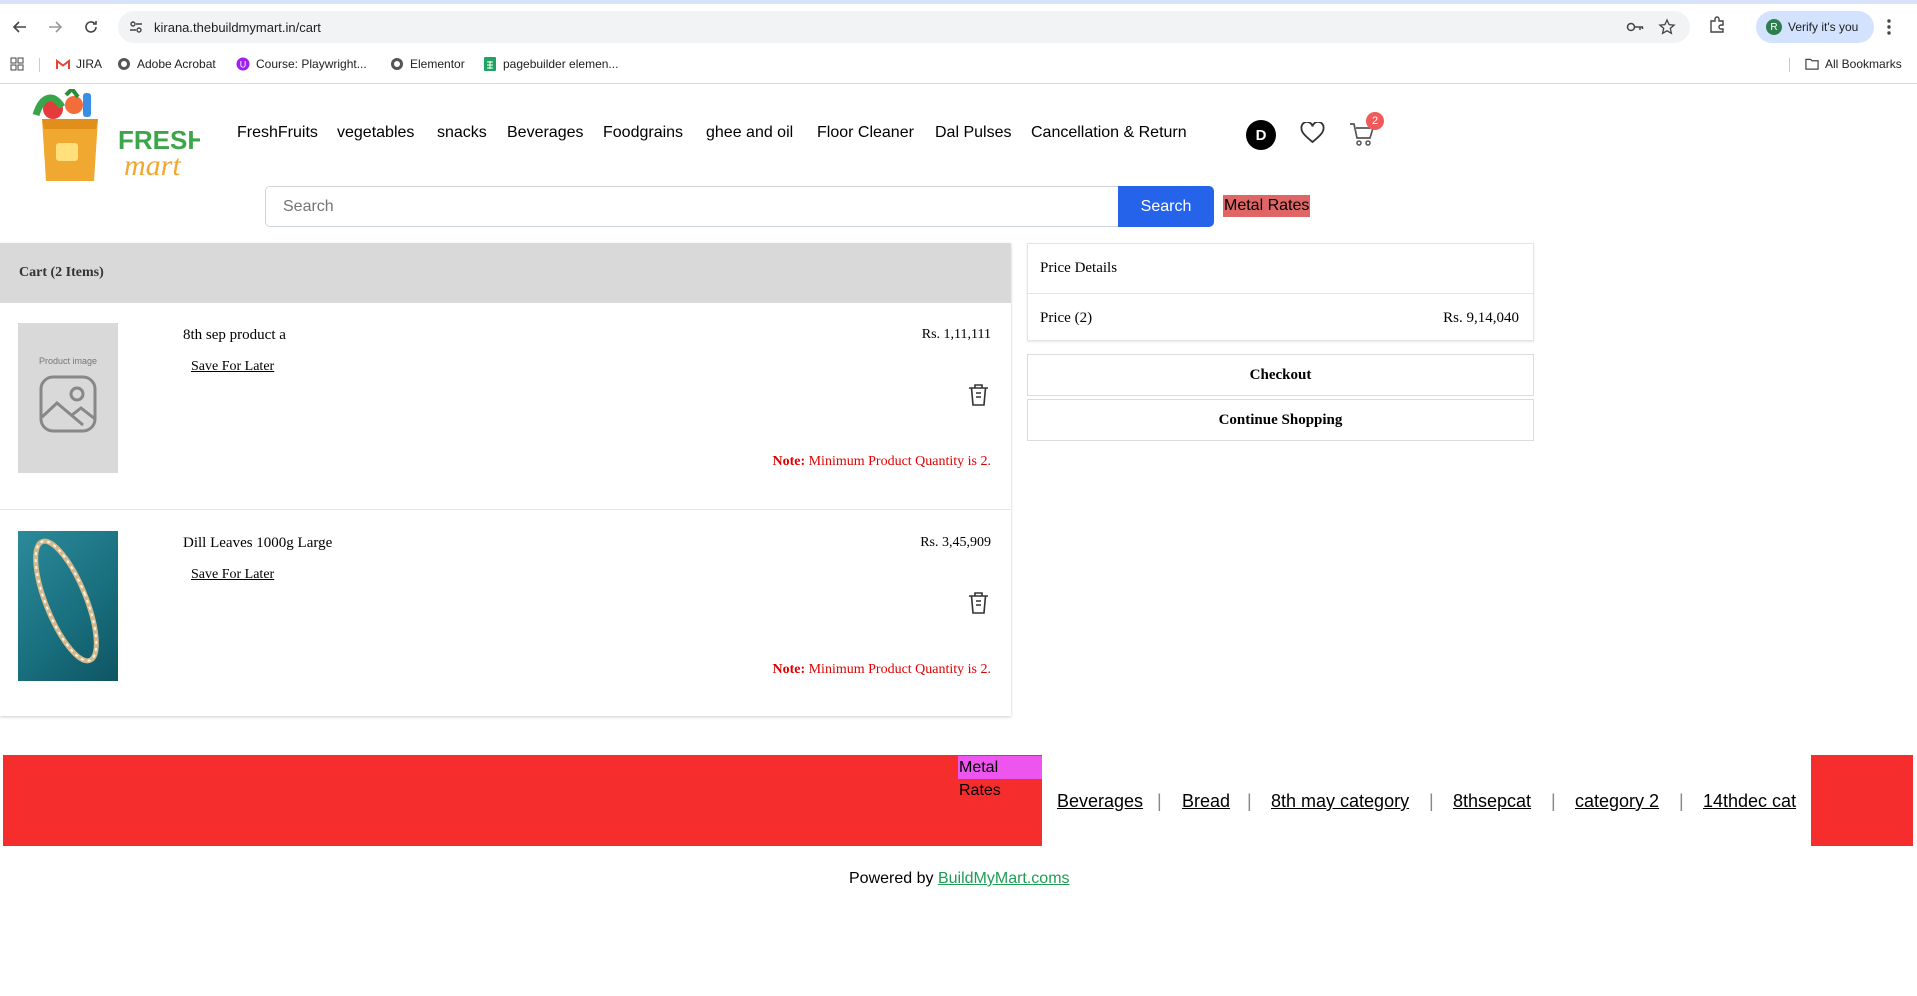 The image size is (1917, 996). Describe the element at coordinates (375, 133) in the screenshot. I see `nav-vegetables: vegetables` at that location.